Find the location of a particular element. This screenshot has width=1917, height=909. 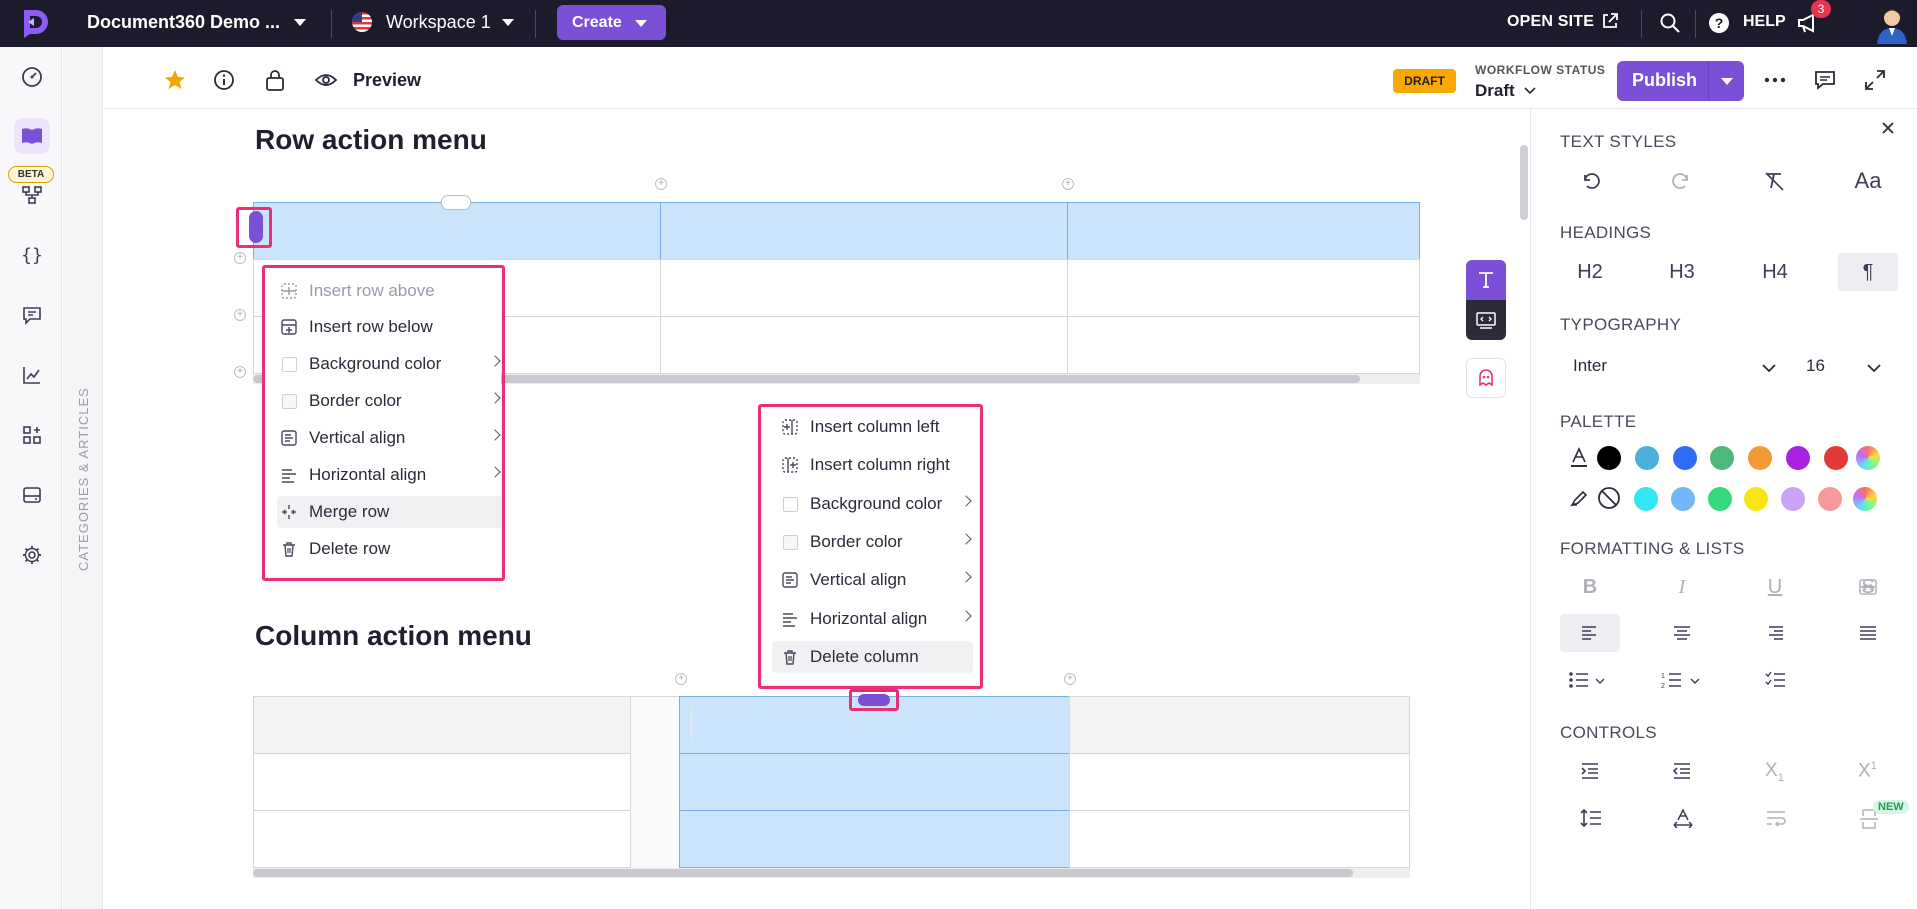

publish-button: Publish is located at coordinates (1680, 81).